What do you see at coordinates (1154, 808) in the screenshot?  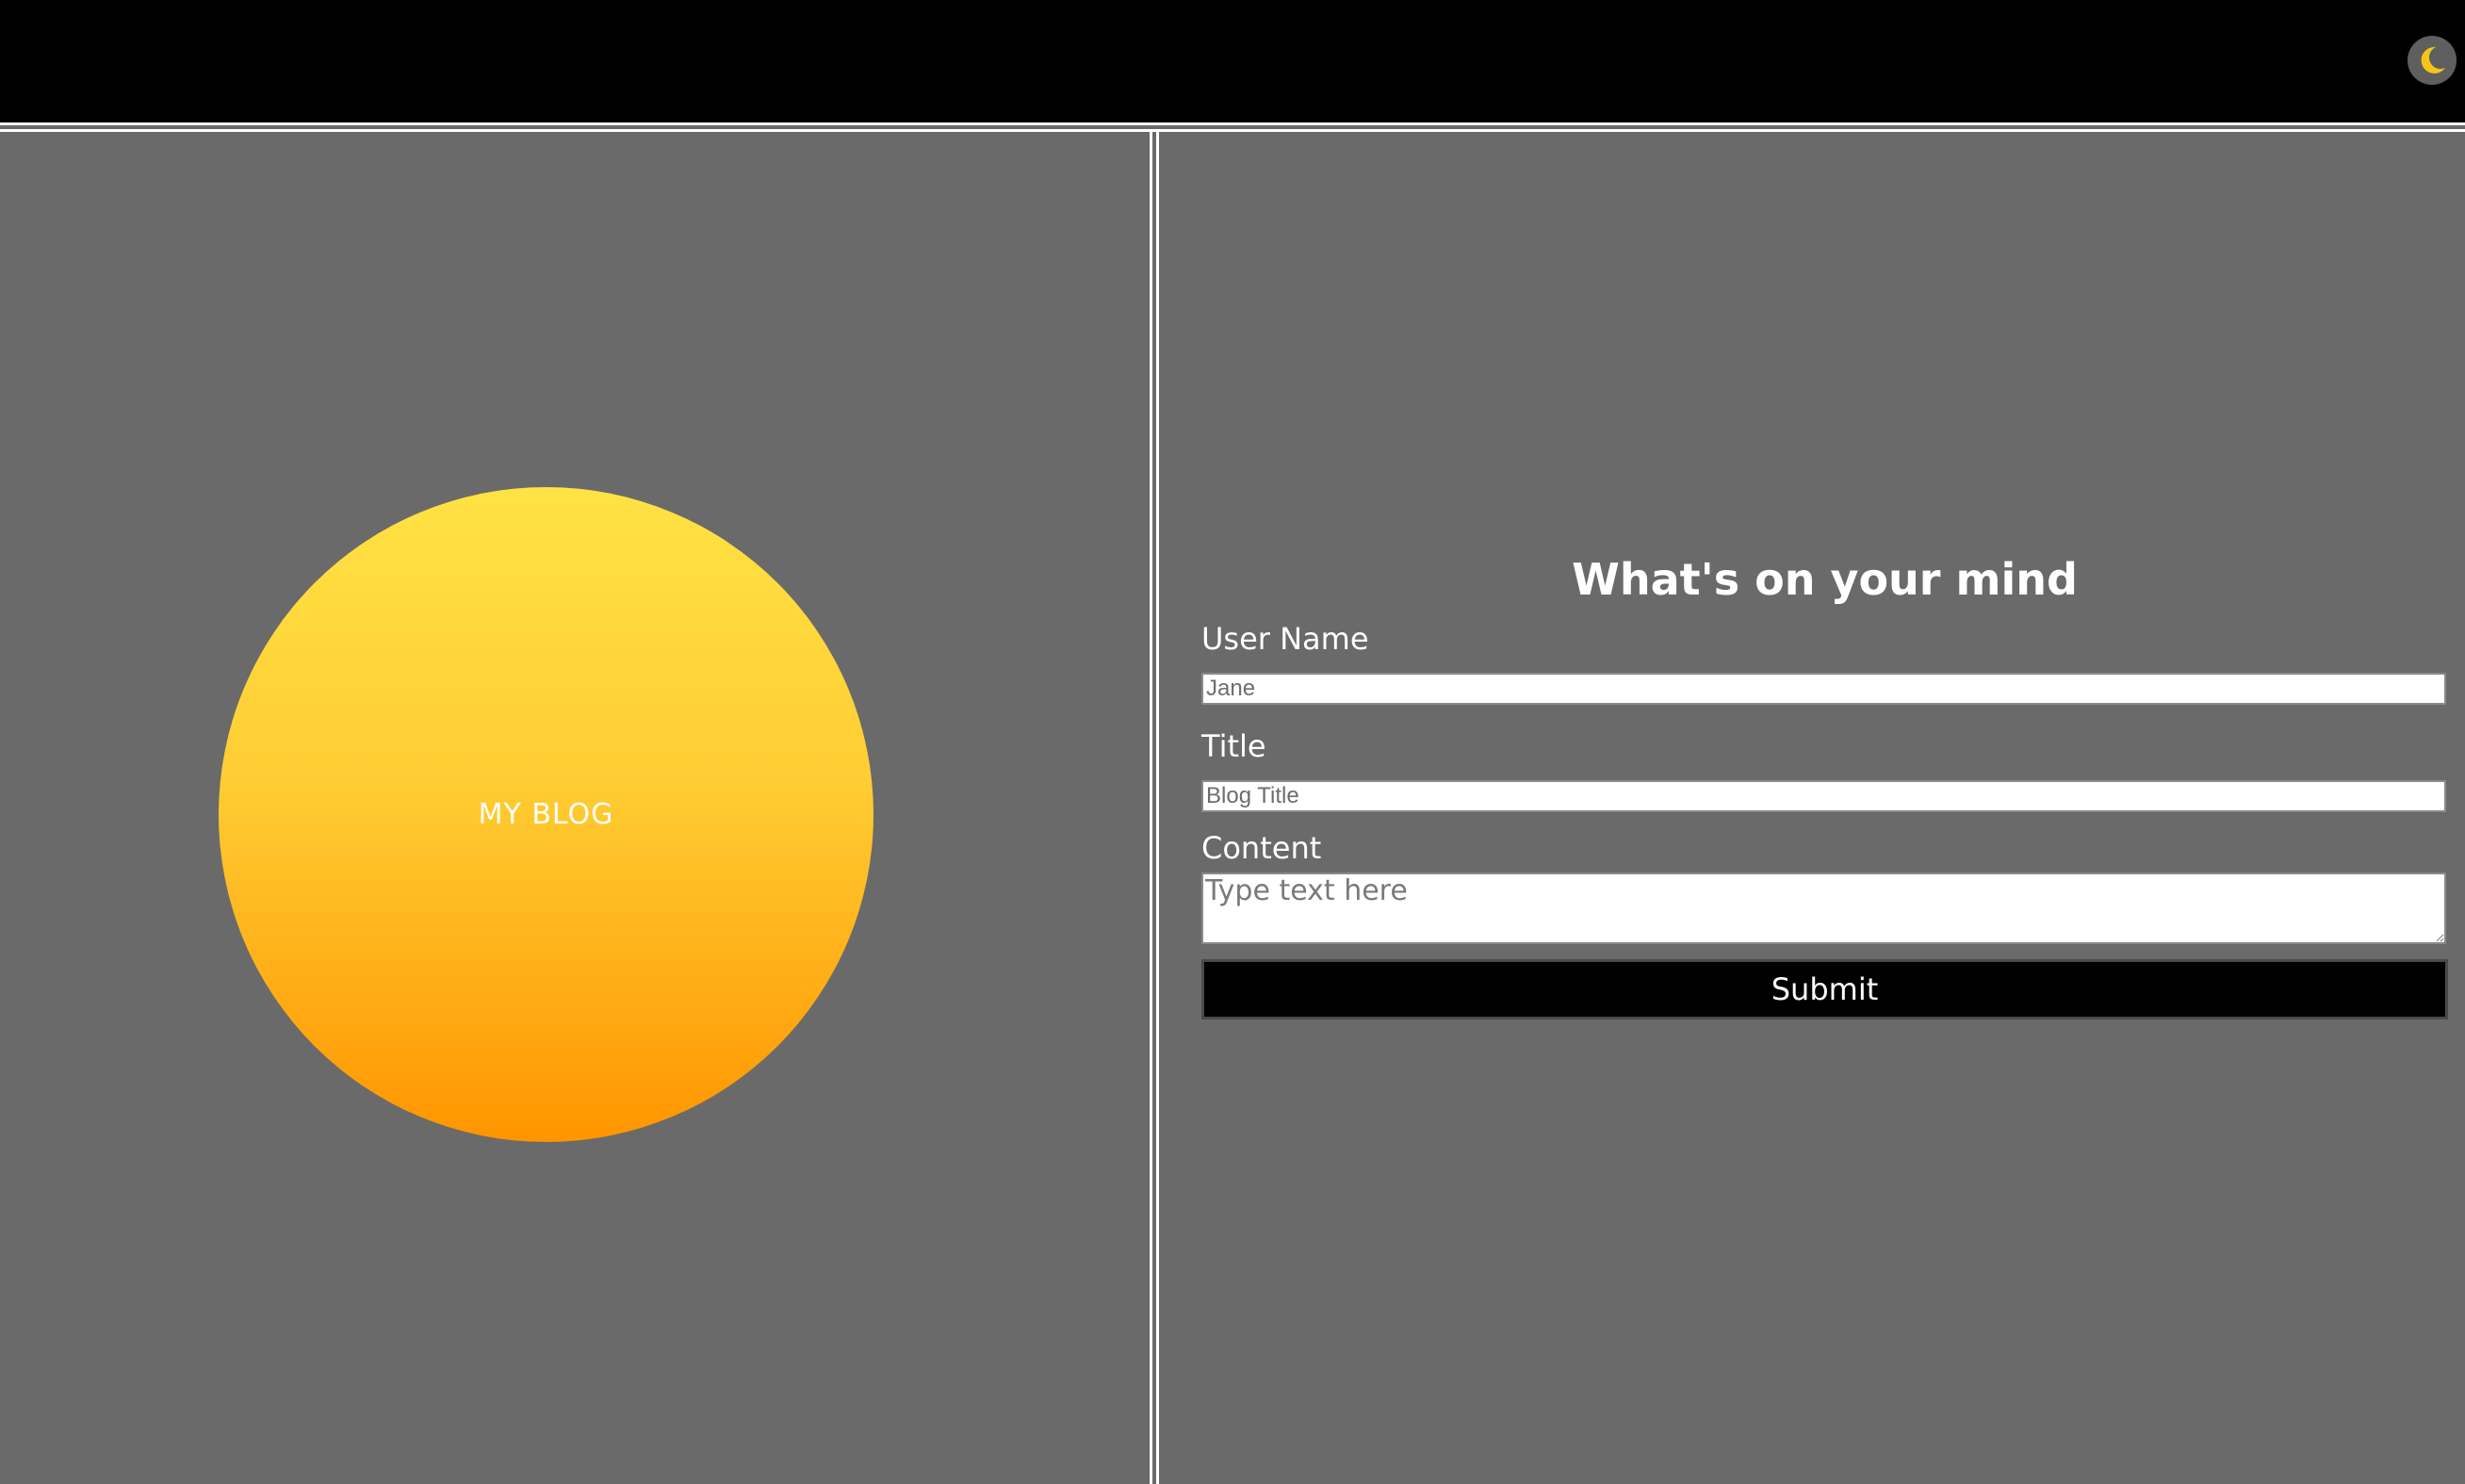 I see `column-divider` at bounding box center [1154, 808].